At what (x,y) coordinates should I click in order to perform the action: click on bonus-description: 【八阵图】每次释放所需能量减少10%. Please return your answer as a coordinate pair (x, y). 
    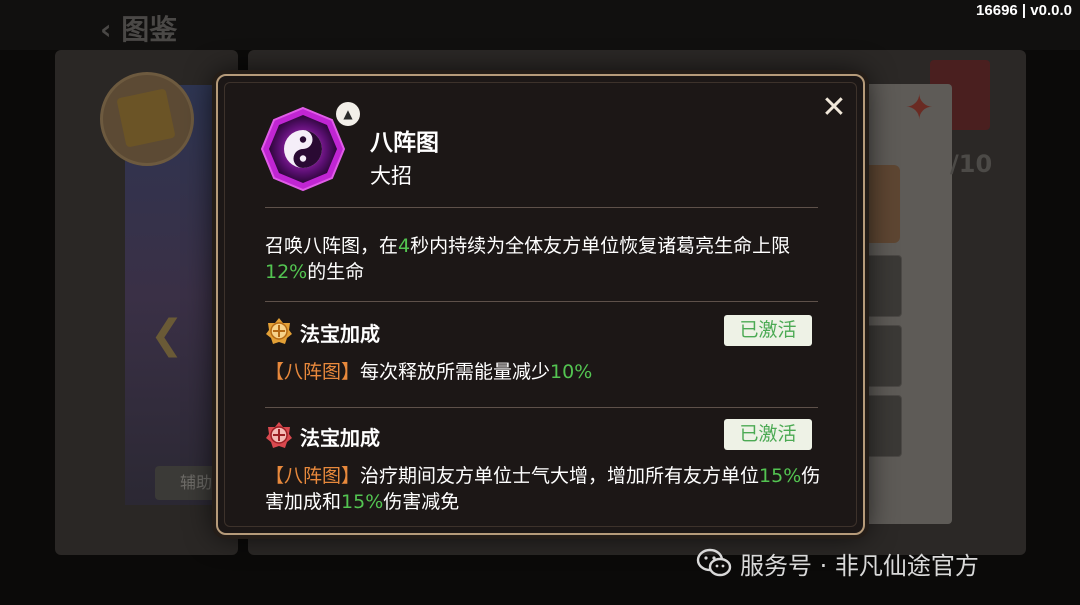
    Looking at the image, I should click on (429, 372).